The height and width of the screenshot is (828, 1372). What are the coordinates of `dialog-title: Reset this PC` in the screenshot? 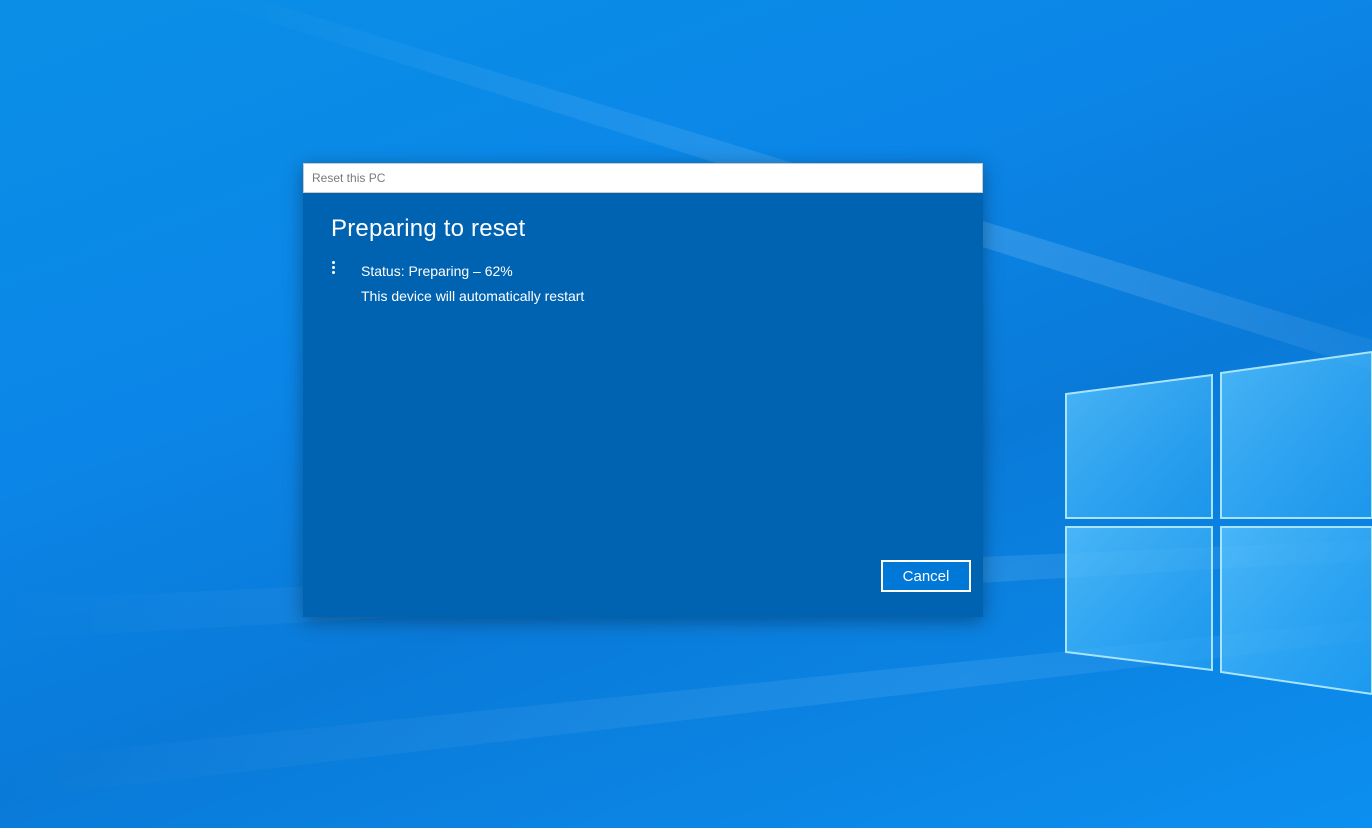 It's located at (349, 178).